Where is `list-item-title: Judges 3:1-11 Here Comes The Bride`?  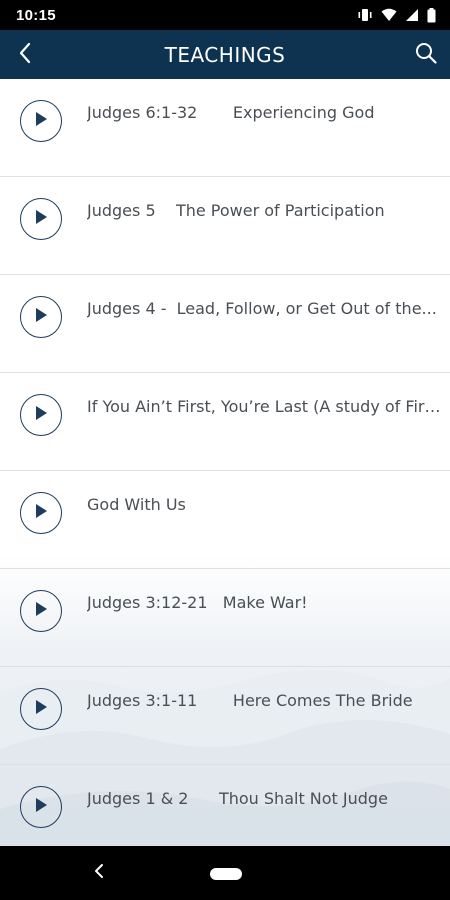 list-item-title: Judges 3:1-11 Here Comes The Bride is located at coordinates (250, 700).